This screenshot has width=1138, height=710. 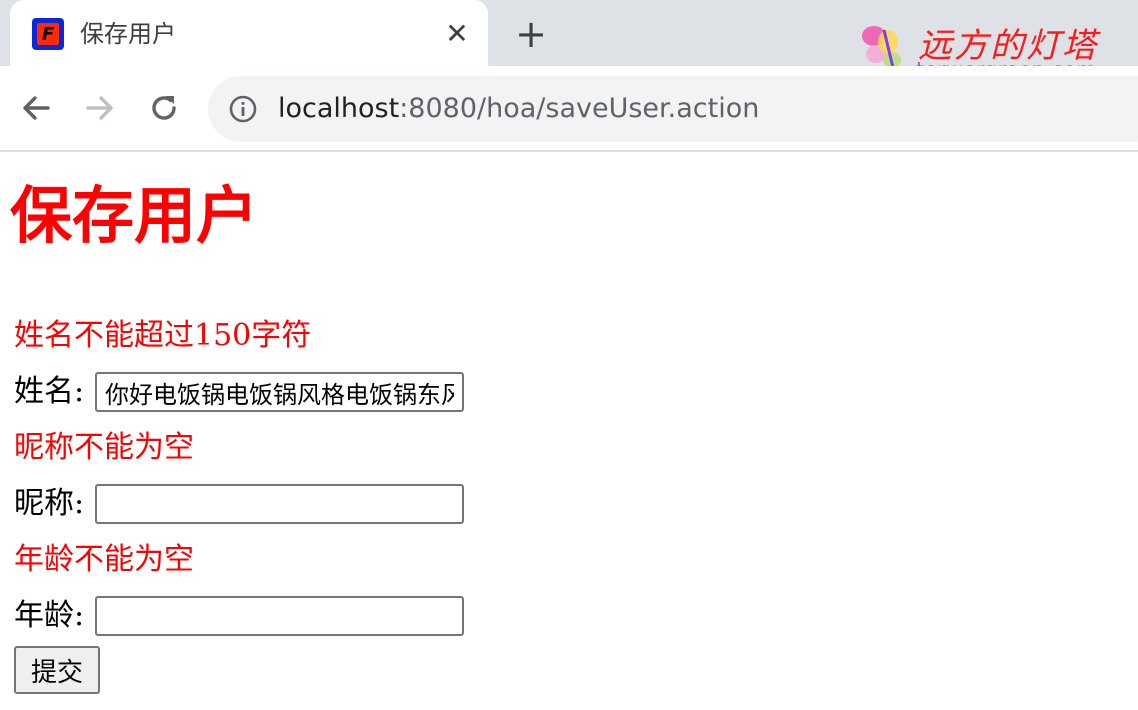 What do you see at coordinates (279, 504) in the screenshot?
I see `nickname-input` at bounding box center [279, 504].